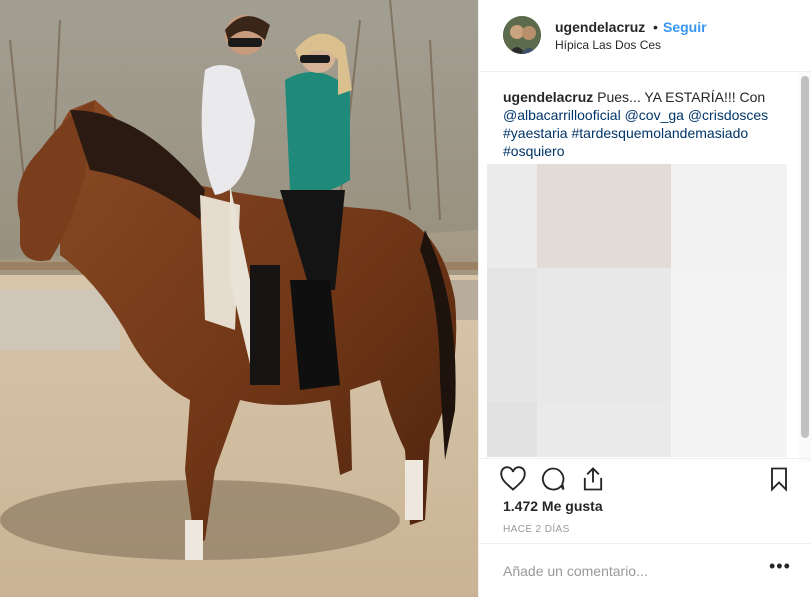 This screenshot has width=811, height=597. Describe the element at coordinates (805, 257) in the screenshot. I see `comments-scrollbar` at that location.